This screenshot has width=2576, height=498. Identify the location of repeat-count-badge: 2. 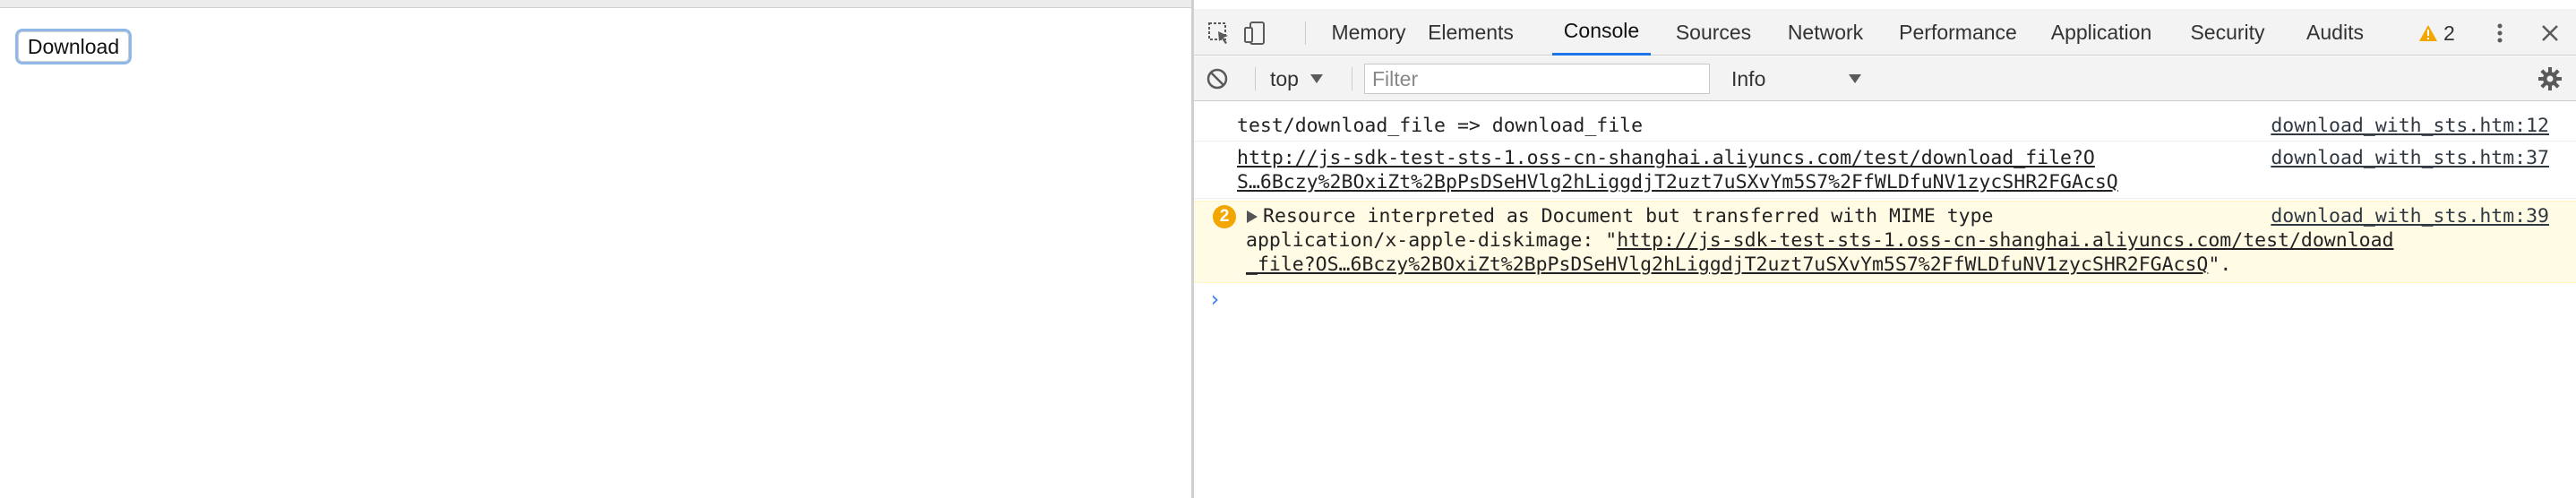
(1224, 216).